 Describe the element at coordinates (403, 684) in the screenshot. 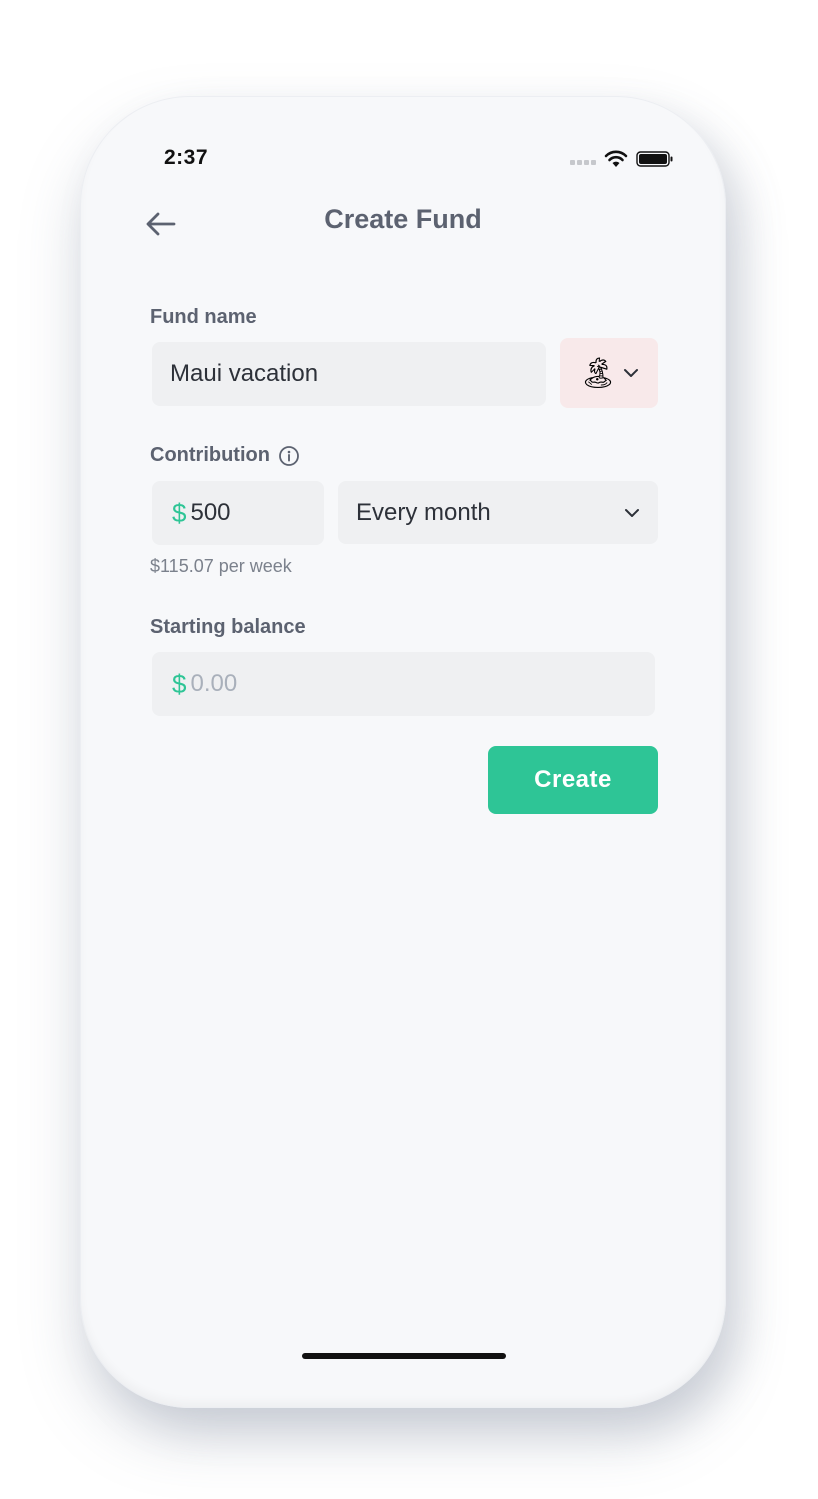

I see `starting-balance-input: $ 0.00` at that location.